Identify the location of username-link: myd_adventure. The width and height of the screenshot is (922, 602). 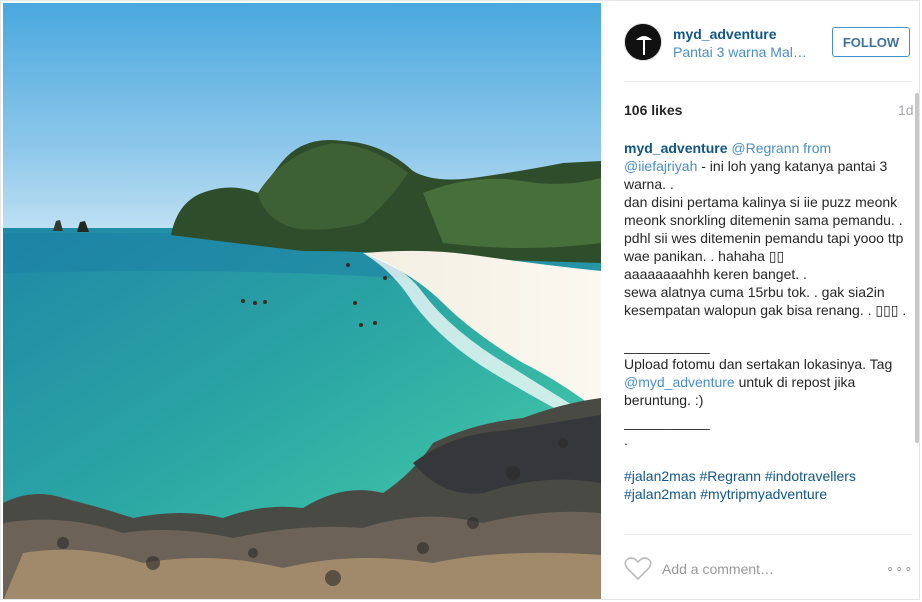
(724, 34).